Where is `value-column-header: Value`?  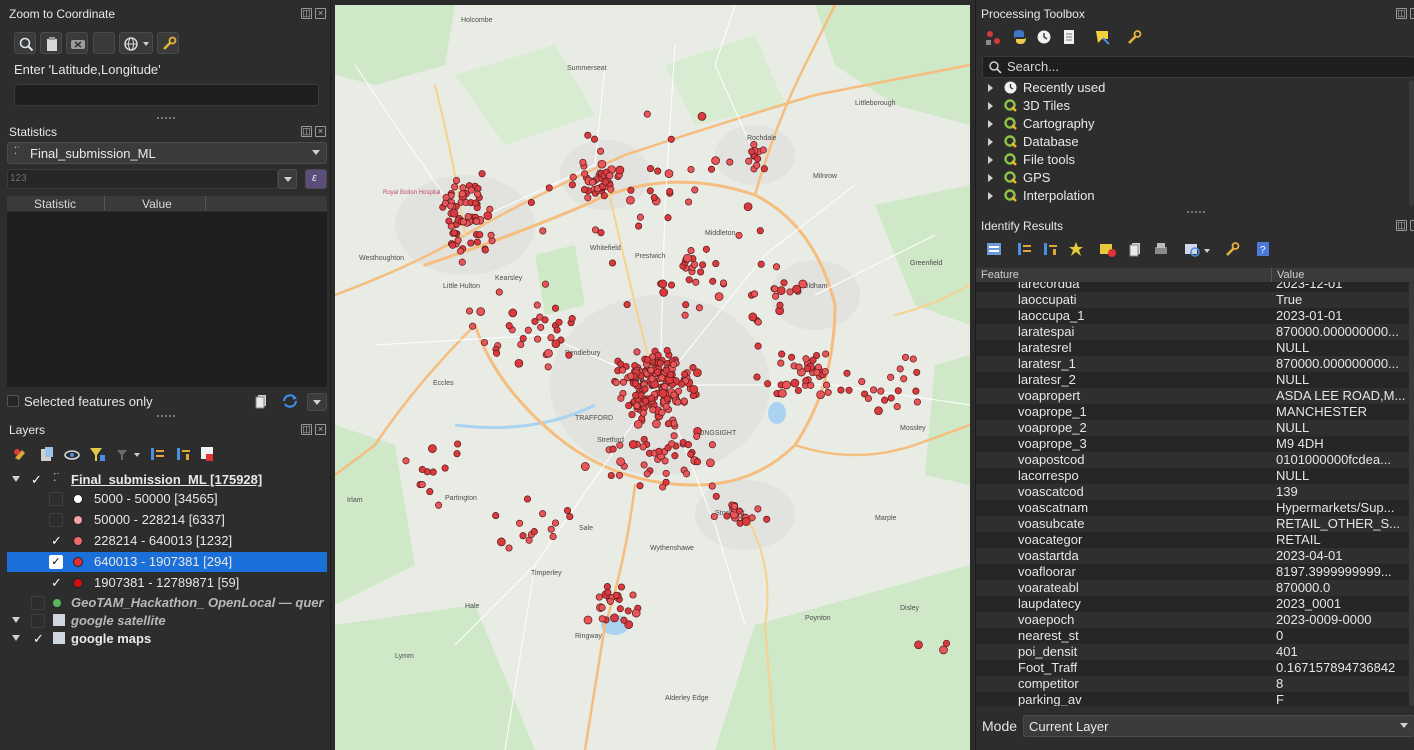 value-column-header: Value is located at coordinates (1290, 275).